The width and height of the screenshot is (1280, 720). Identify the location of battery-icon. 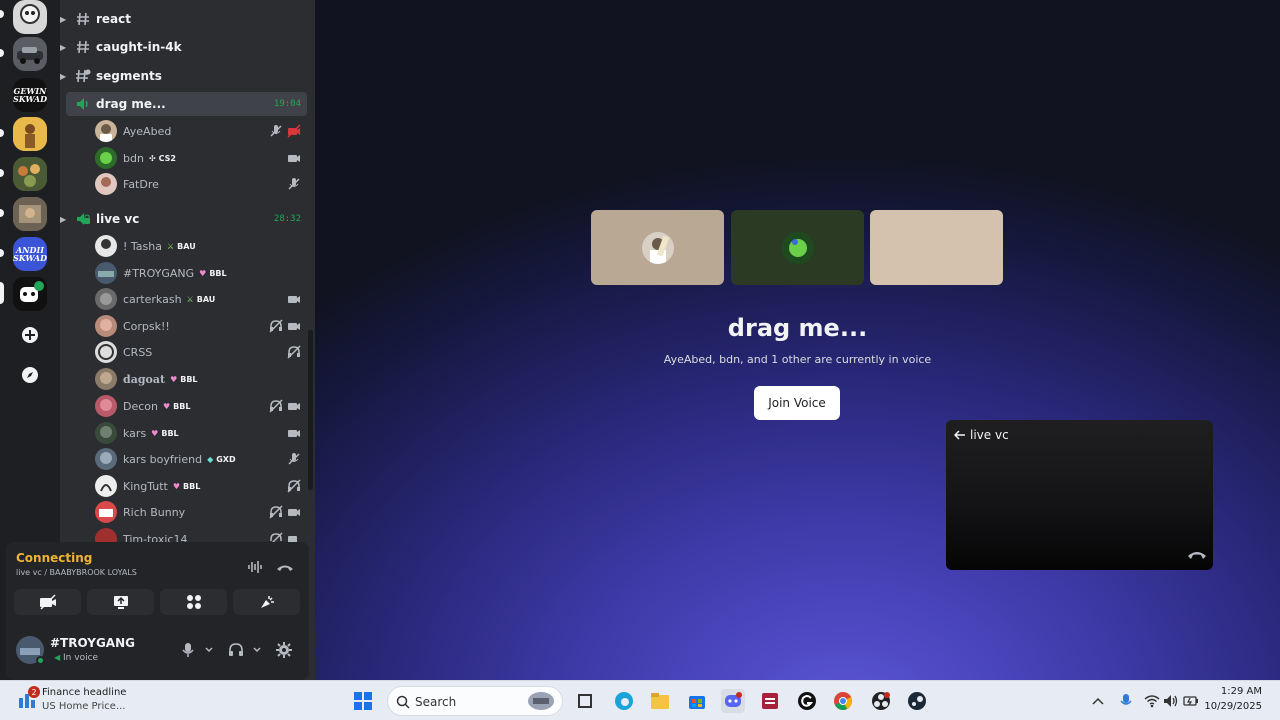
(1191, 701).